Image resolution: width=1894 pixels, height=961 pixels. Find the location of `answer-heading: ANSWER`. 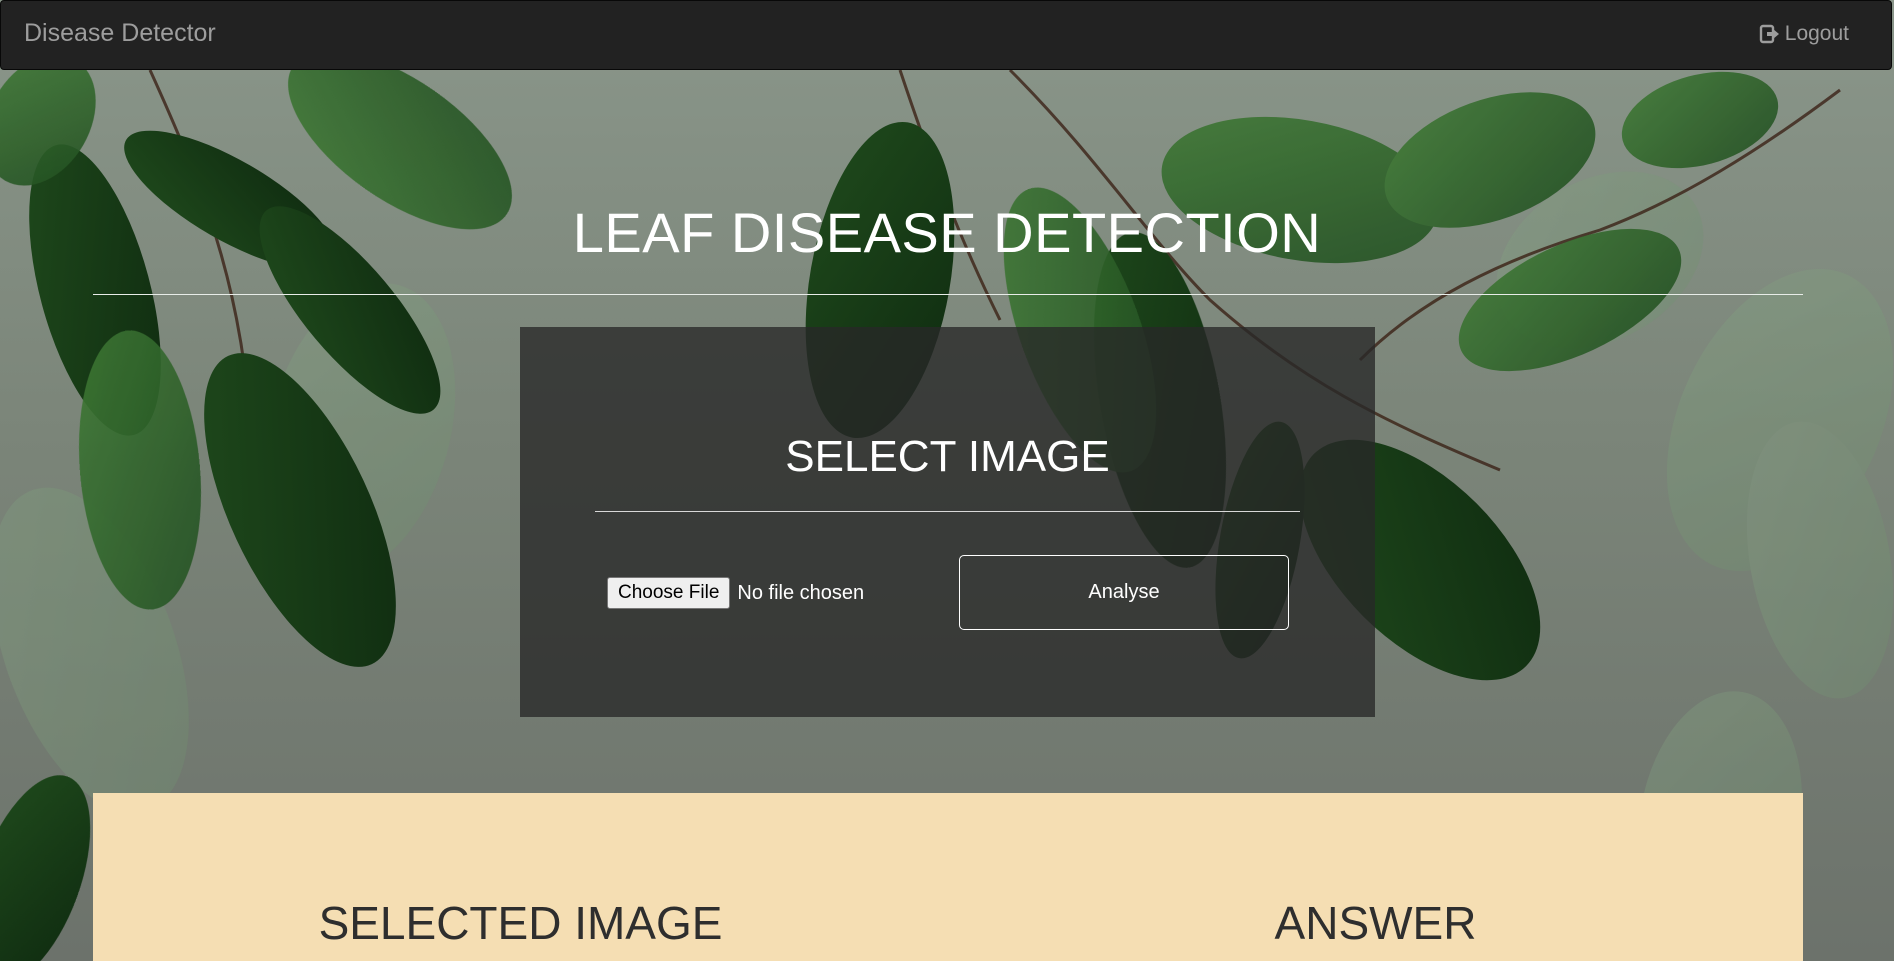

answer-heading: ANSWER is located at coordinates (1375, 923).